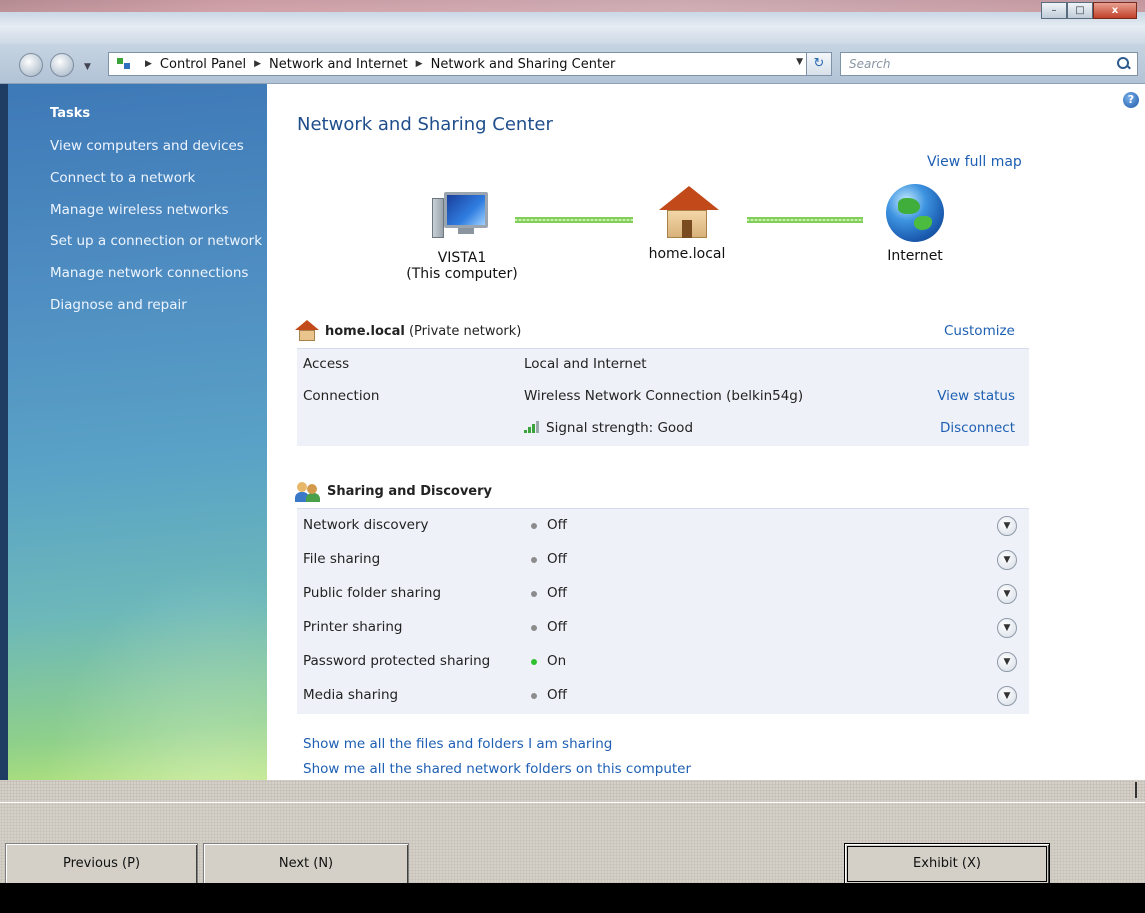 The height and width of the screenshot is (913, 1145). Describe the element at coordinates (342, 559) in the screenshot. I see `sharing-item-label: File sharing` at that location.